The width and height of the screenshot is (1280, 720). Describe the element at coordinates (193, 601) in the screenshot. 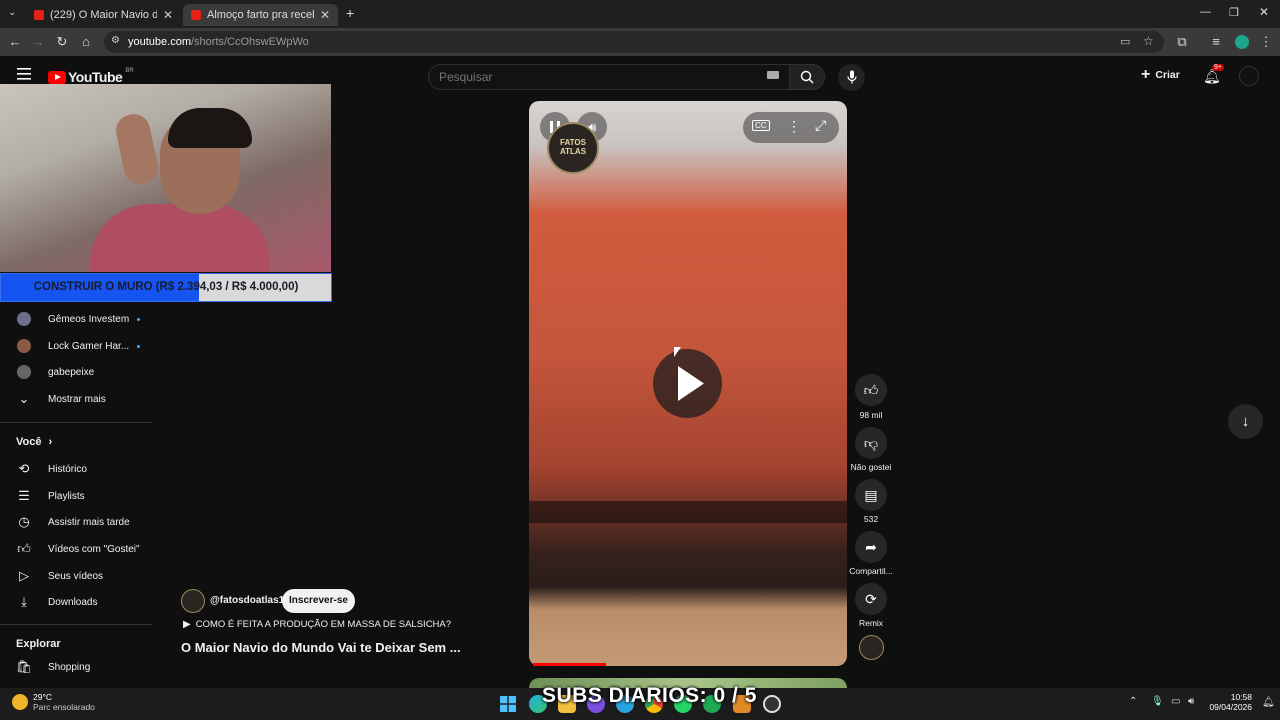

I see `channel-avatar` at that location.